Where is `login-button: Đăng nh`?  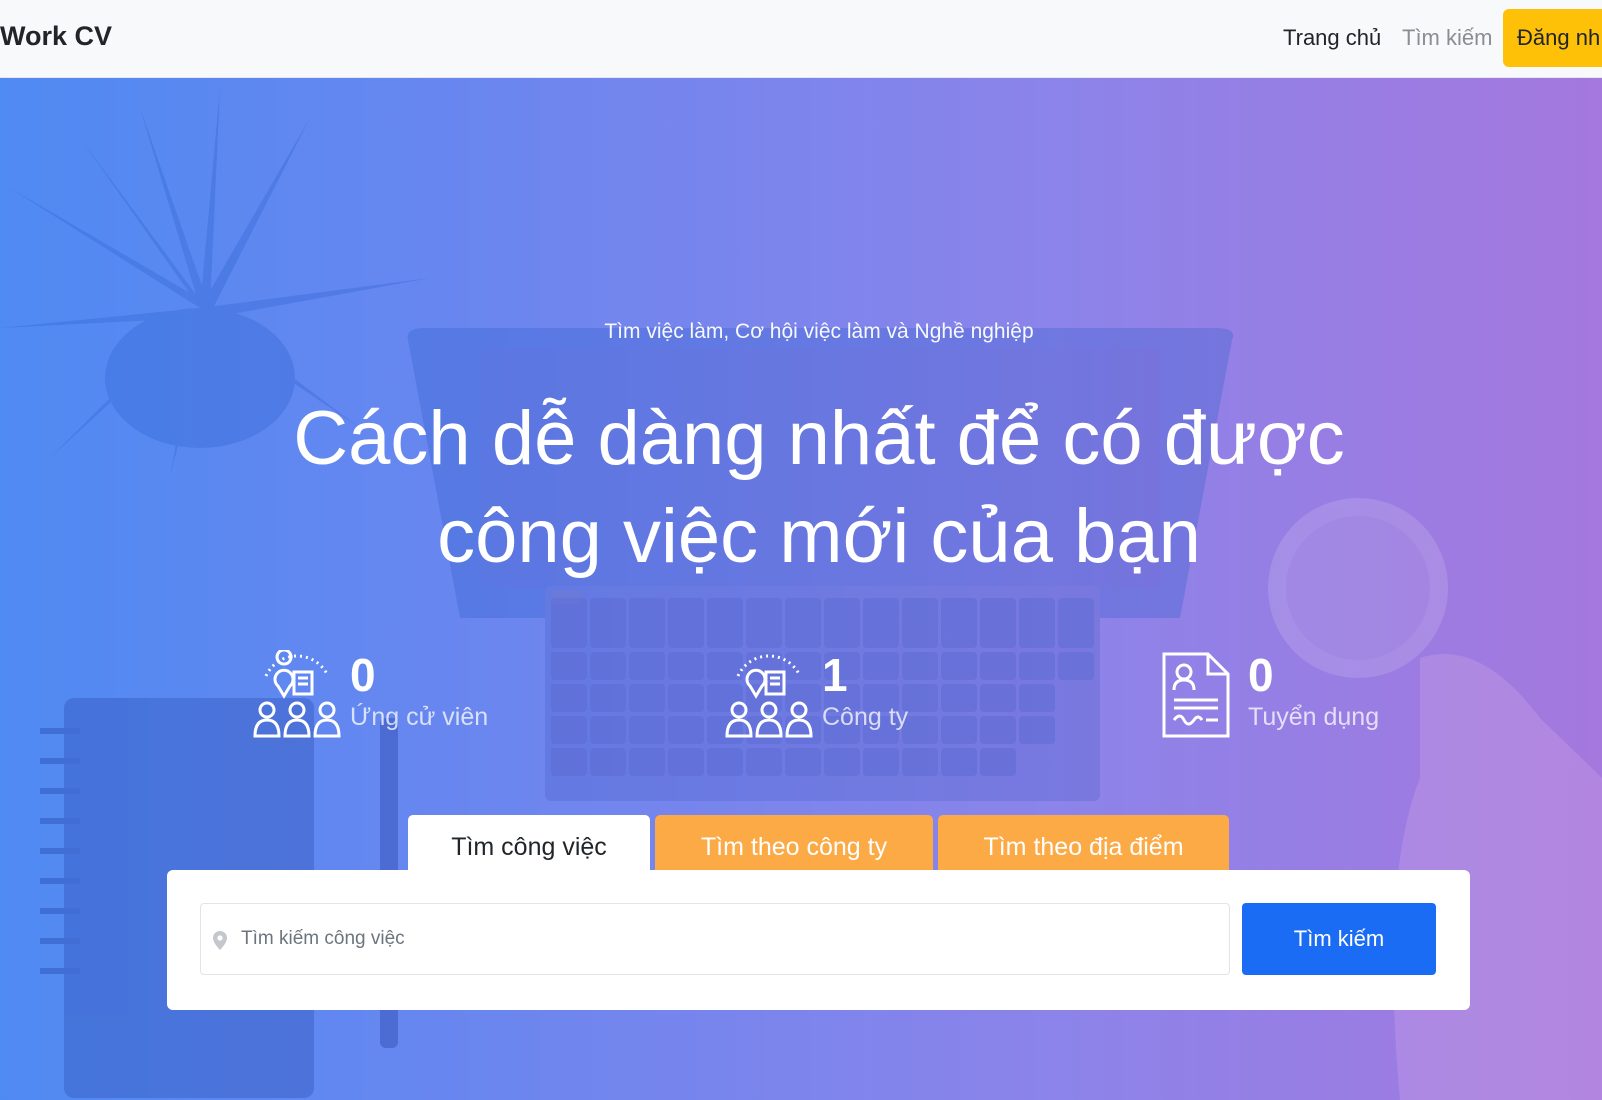
login-button: Đăng nh is located at coordinates (1552, 38).